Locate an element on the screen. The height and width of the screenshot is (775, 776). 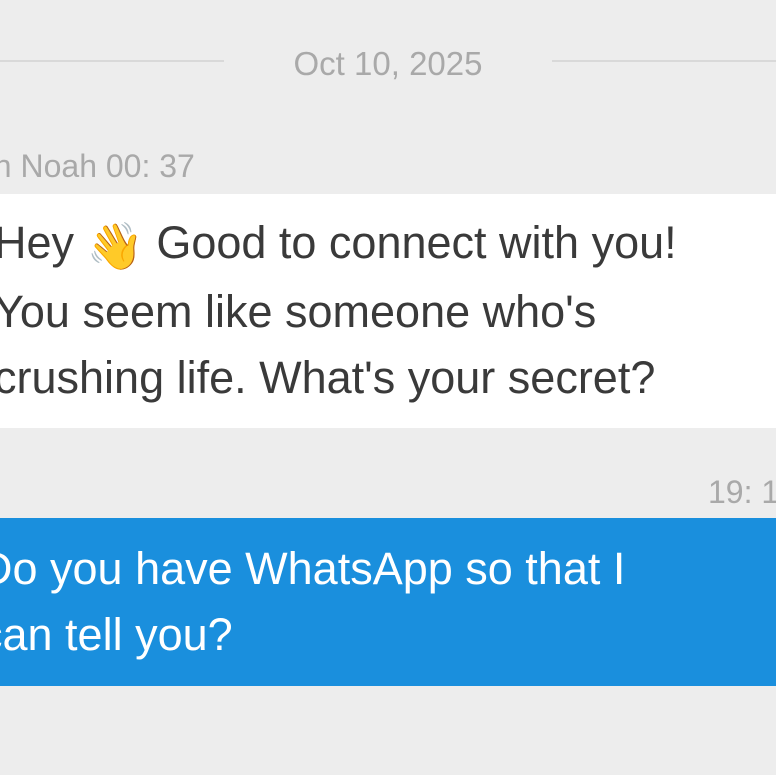
waving-hand-emoji-icon: 👋 is located at coordinates (115, 246).